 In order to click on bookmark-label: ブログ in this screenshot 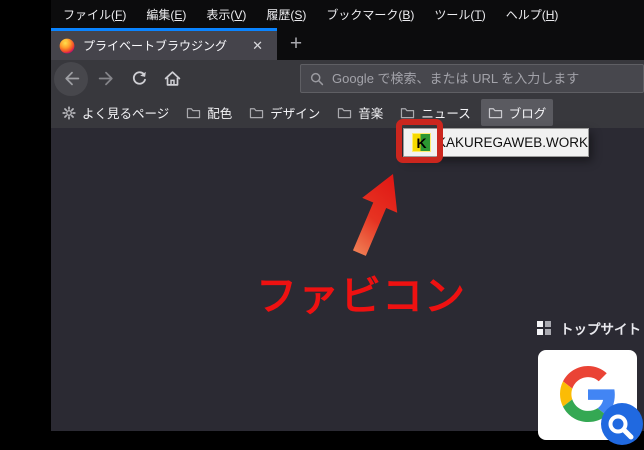, I will do `click(527, 114)`.